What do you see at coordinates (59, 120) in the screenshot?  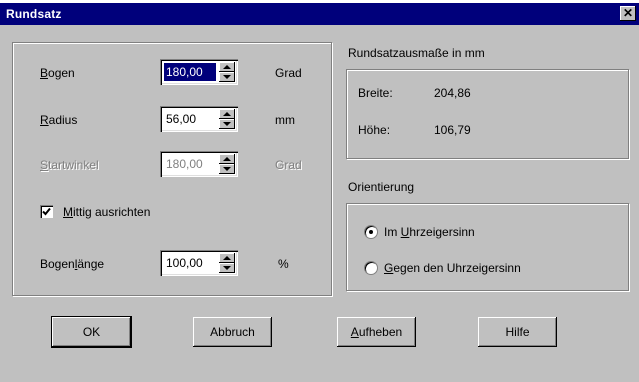 I see `radius-label: Radius` at bounding box center [59, 120].